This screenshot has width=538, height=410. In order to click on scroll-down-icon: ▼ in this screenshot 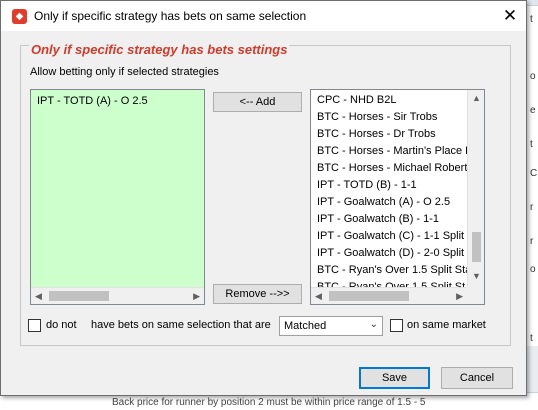, I will do `click(476, 276)`.